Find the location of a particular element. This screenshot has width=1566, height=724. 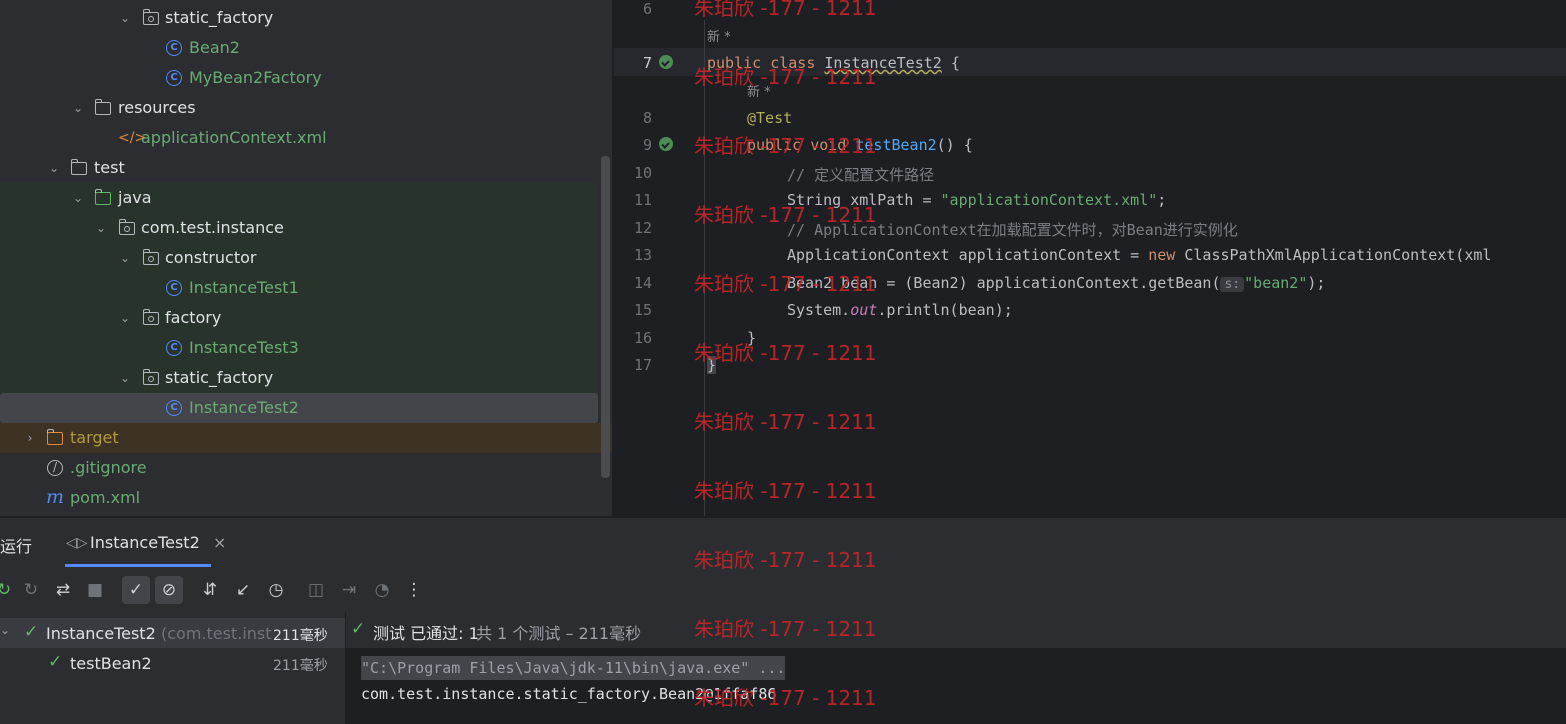

indent-guide is located at coordinates (704, 268).